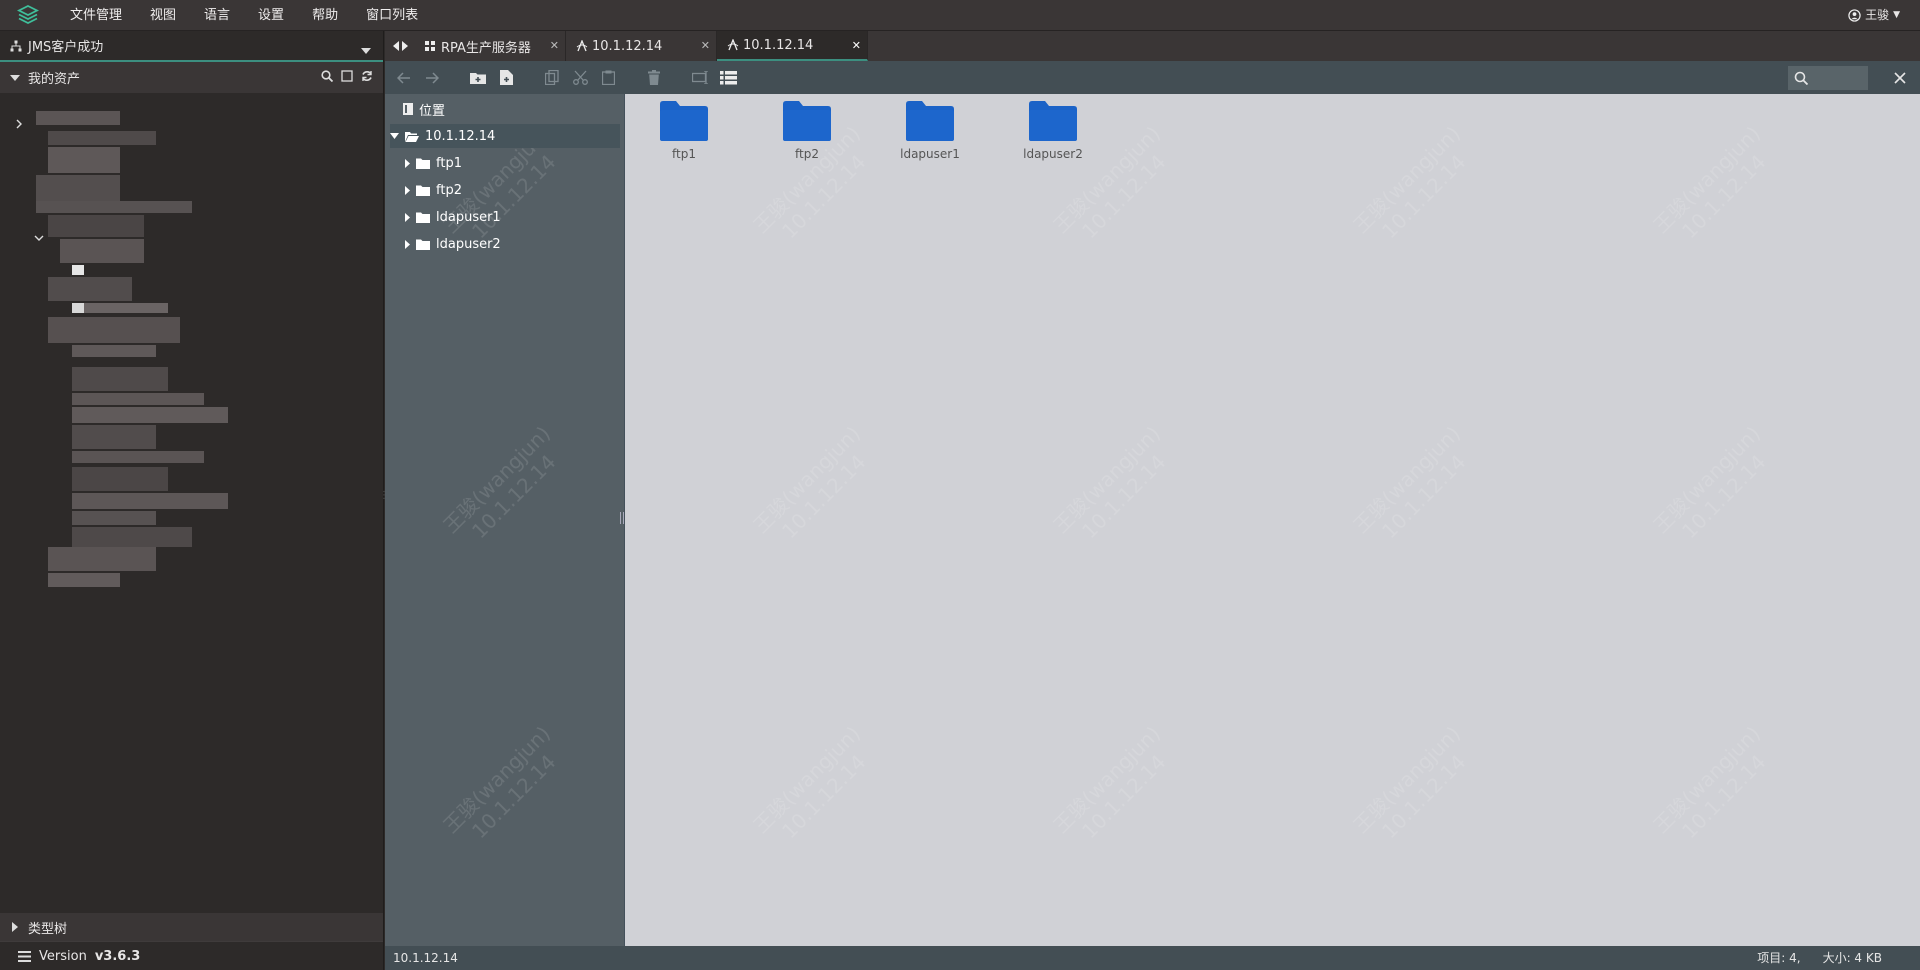  Describe the element at coordinates (117, 956) in the screenshot. I see `version-value: v3.6.3` at that location.